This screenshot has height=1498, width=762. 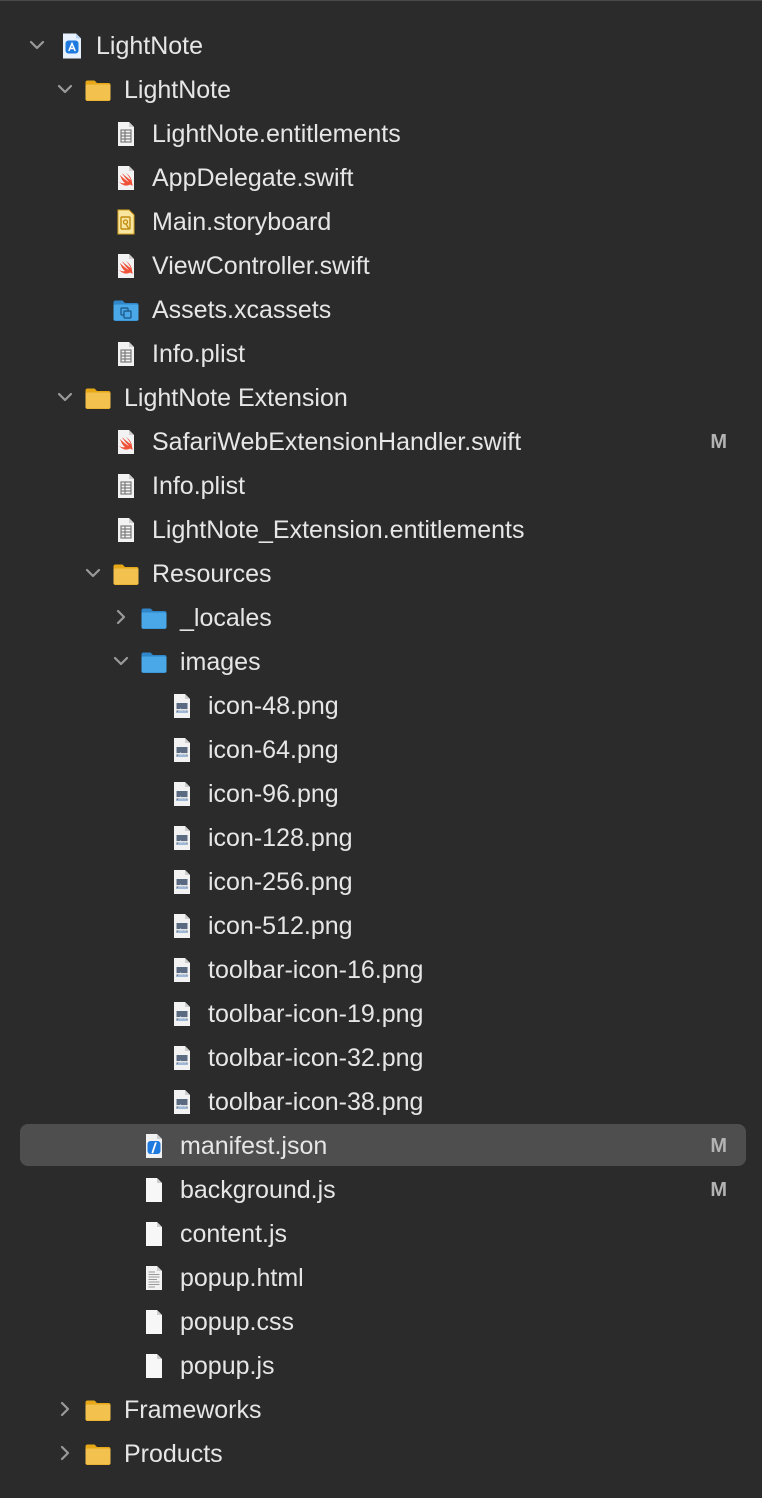 What do you see at coordinates (237, 1322) in the screenshot?
I see `tree-item-label: popup.css` at bounding box center [237, 1322].